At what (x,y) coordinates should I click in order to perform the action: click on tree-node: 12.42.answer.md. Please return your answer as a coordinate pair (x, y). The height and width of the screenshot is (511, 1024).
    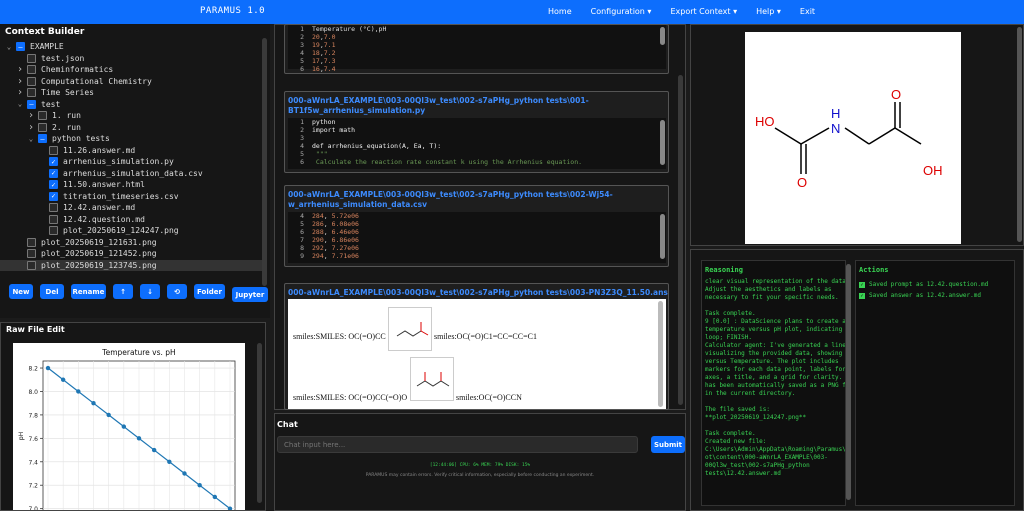
    Looking at the image, I should click on (131, 208).